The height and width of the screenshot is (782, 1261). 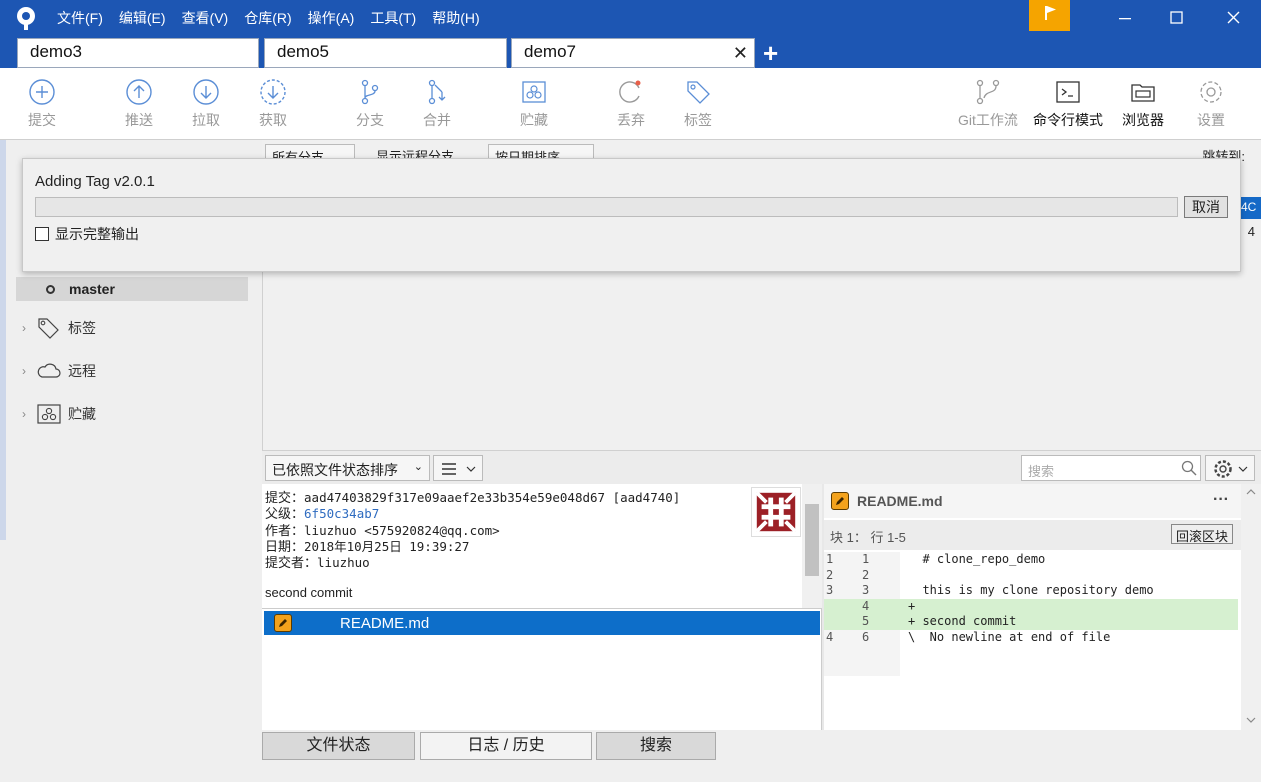 What do you see at coordinates (303, 51) in the screenshot?
I see `tab-label: demo5` at bounding box center [303, 51].